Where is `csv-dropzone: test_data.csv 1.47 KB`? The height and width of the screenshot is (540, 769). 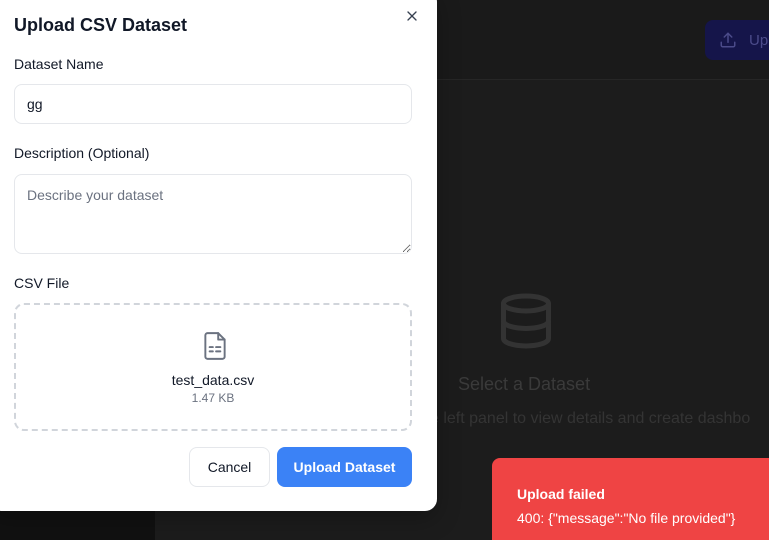 csv-dropzone: test_data.csv 1.47 KB is located at coordinates (213, 367).